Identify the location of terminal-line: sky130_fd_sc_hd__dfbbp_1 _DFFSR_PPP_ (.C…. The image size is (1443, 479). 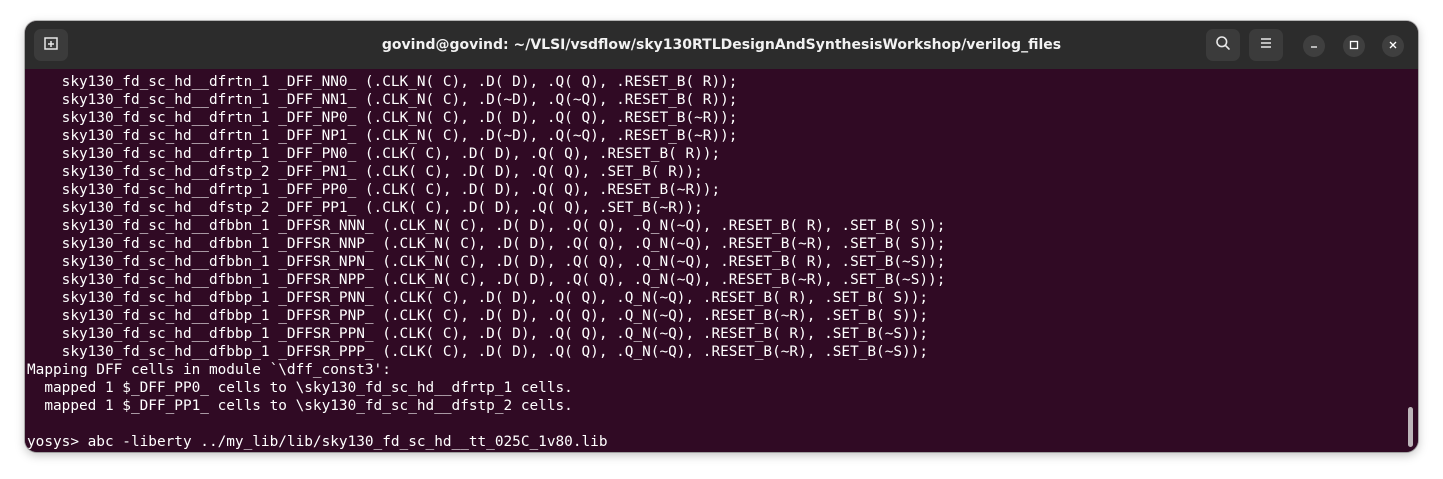
(478, 352).